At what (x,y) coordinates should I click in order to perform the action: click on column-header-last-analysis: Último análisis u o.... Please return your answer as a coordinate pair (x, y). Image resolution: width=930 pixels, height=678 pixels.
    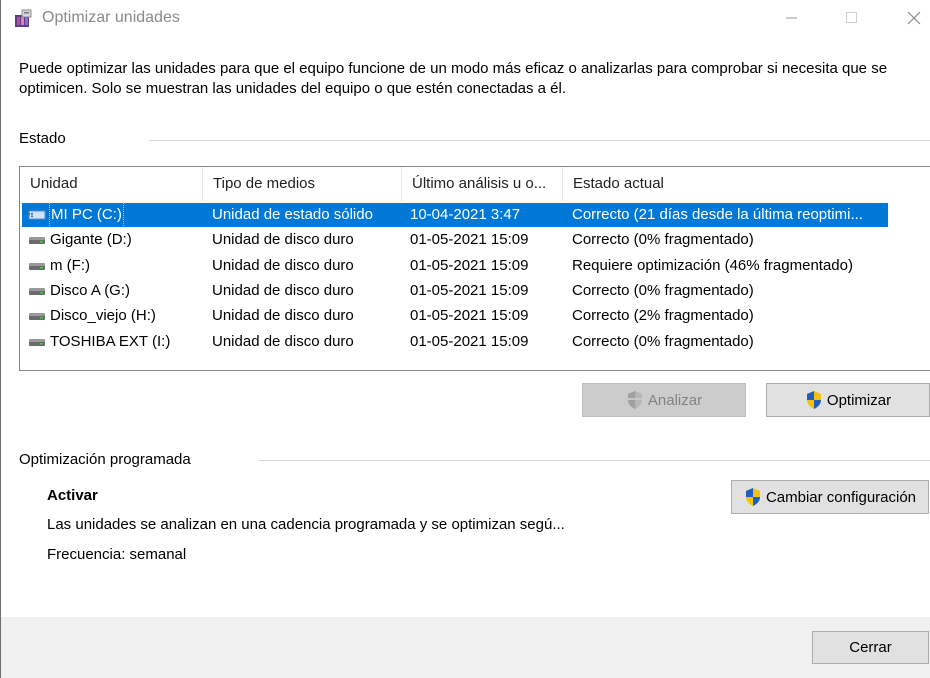
    Looking at the image, I should click on (482, 184).